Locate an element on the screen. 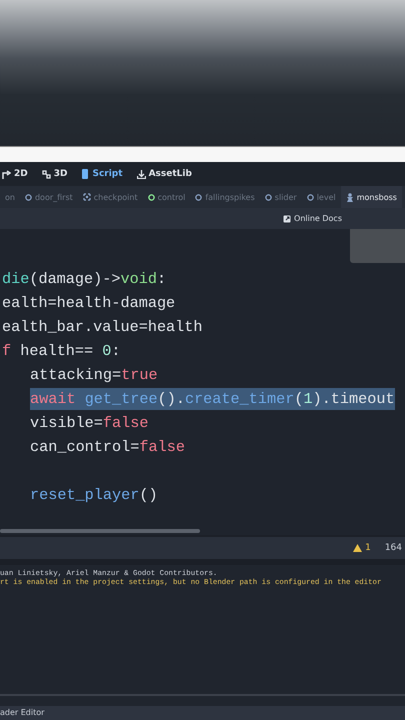 Image resolution: width=405 pixels, height=720 pixels. code-line: die(damage)->void: is located at coordinates (84, 279).